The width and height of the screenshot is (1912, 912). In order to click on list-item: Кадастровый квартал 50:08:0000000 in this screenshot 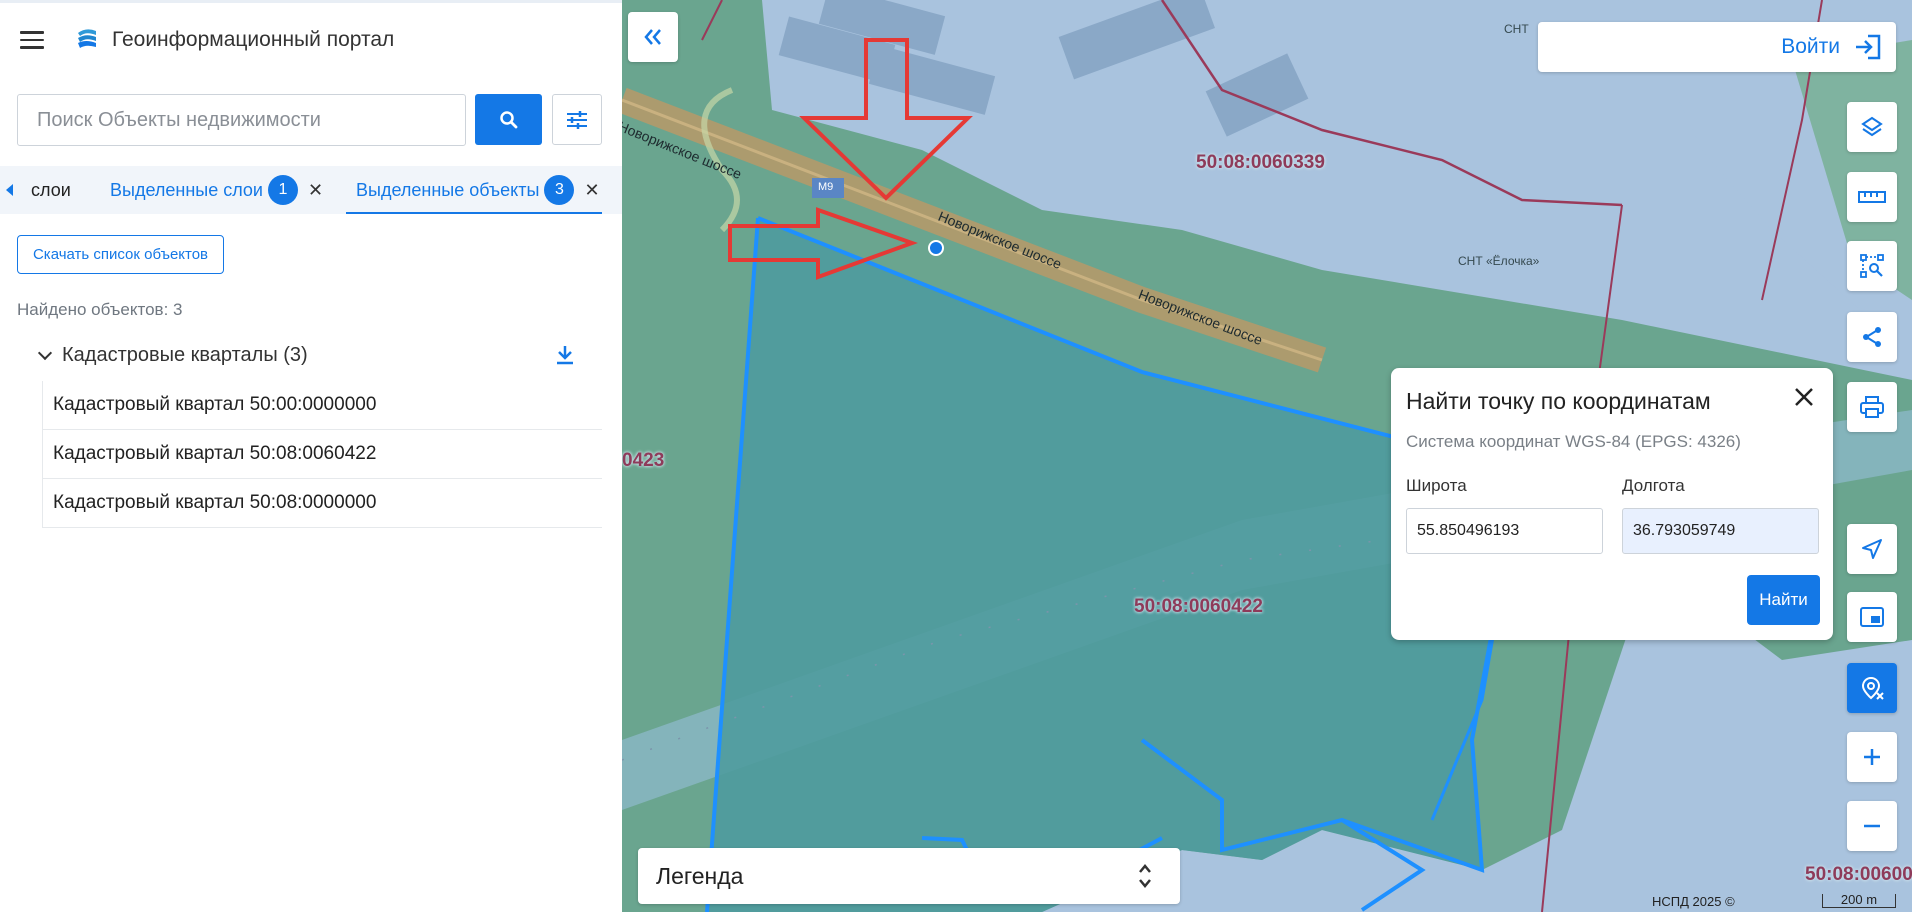, I will do `click(322, 503)`.